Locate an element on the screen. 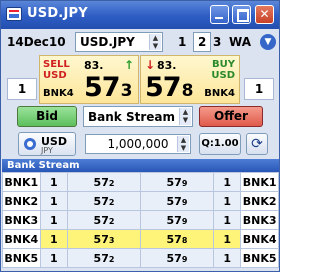 This screenshot has height=272, width=320. bid-price-cell: 573 is located at coordinates (104, 239).